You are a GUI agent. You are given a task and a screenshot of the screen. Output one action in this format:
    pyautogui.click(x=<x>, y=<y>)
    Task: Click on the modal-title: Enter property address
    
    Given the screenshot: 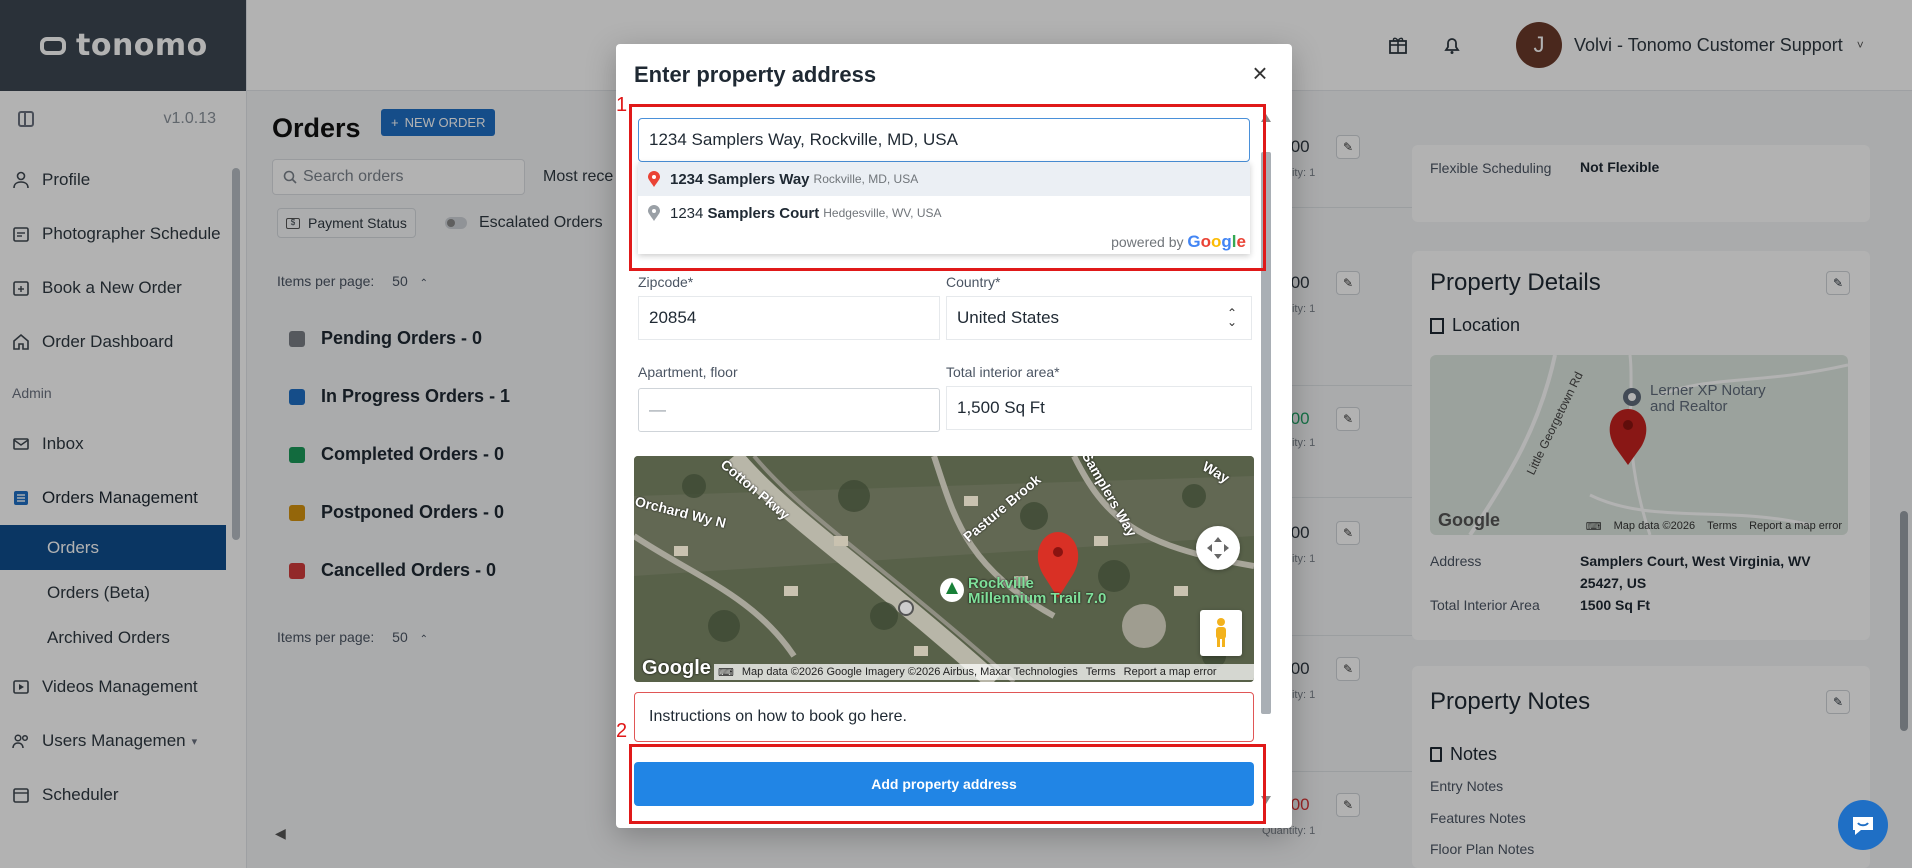 What is the action you would take?
    pyautogui.click(x=755, y=74)
    